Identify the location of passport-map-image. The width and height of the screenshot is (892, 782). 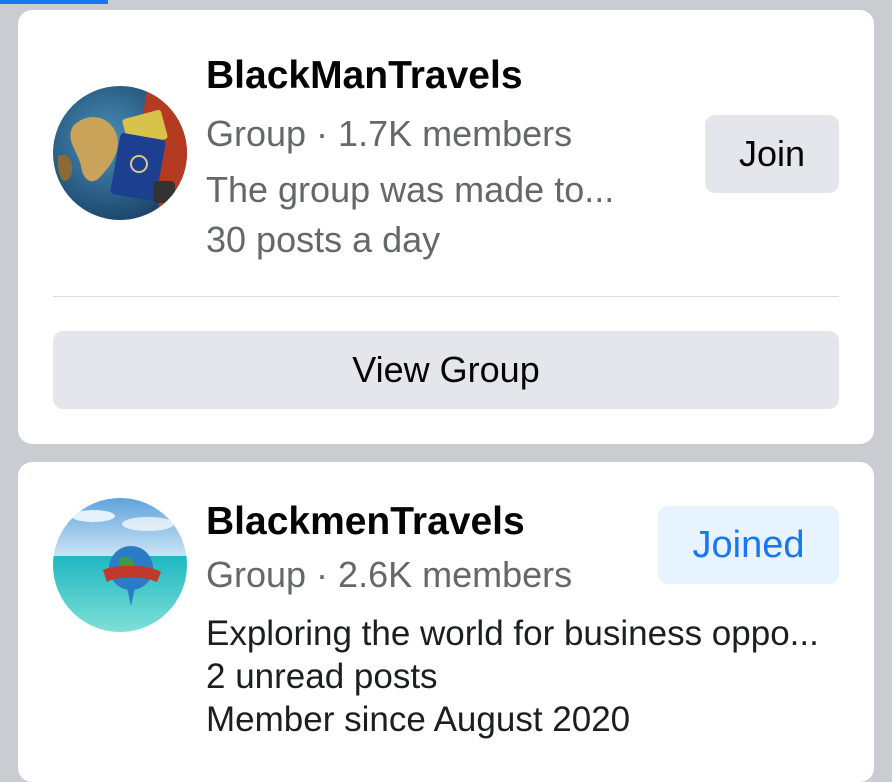
(120, 153).